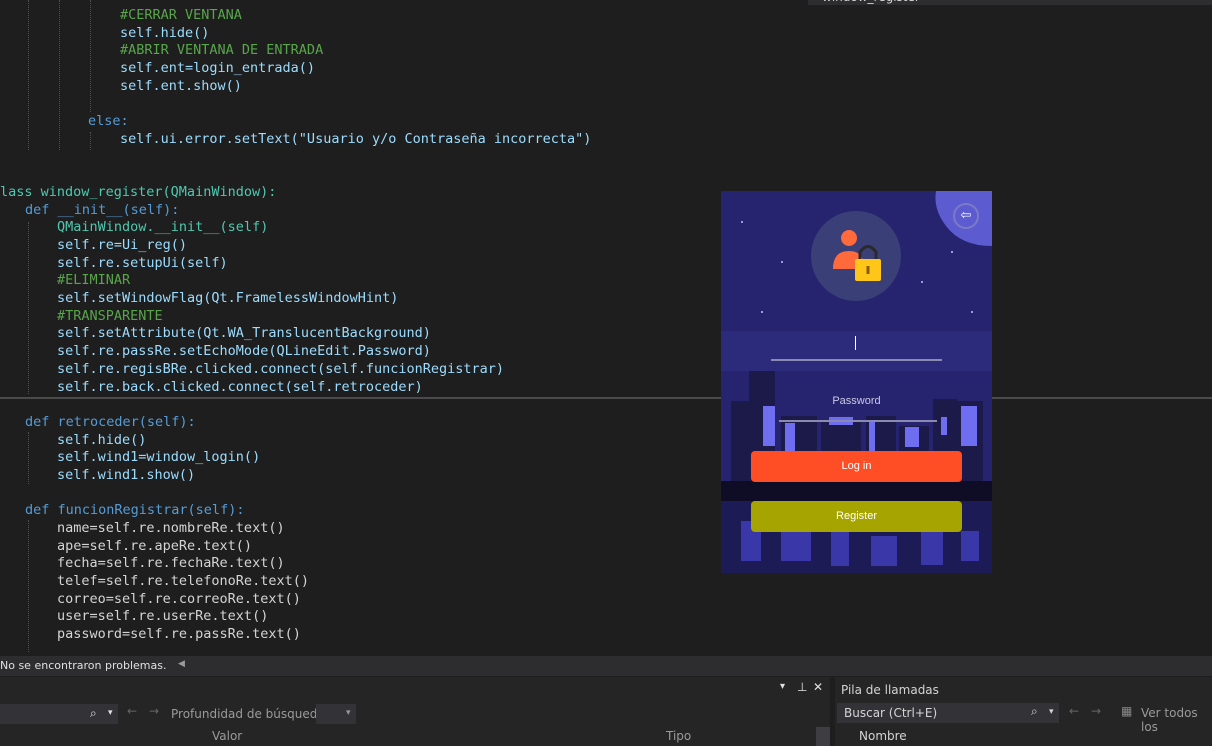  I want to click on user-lock-icon, so click(857, 255).